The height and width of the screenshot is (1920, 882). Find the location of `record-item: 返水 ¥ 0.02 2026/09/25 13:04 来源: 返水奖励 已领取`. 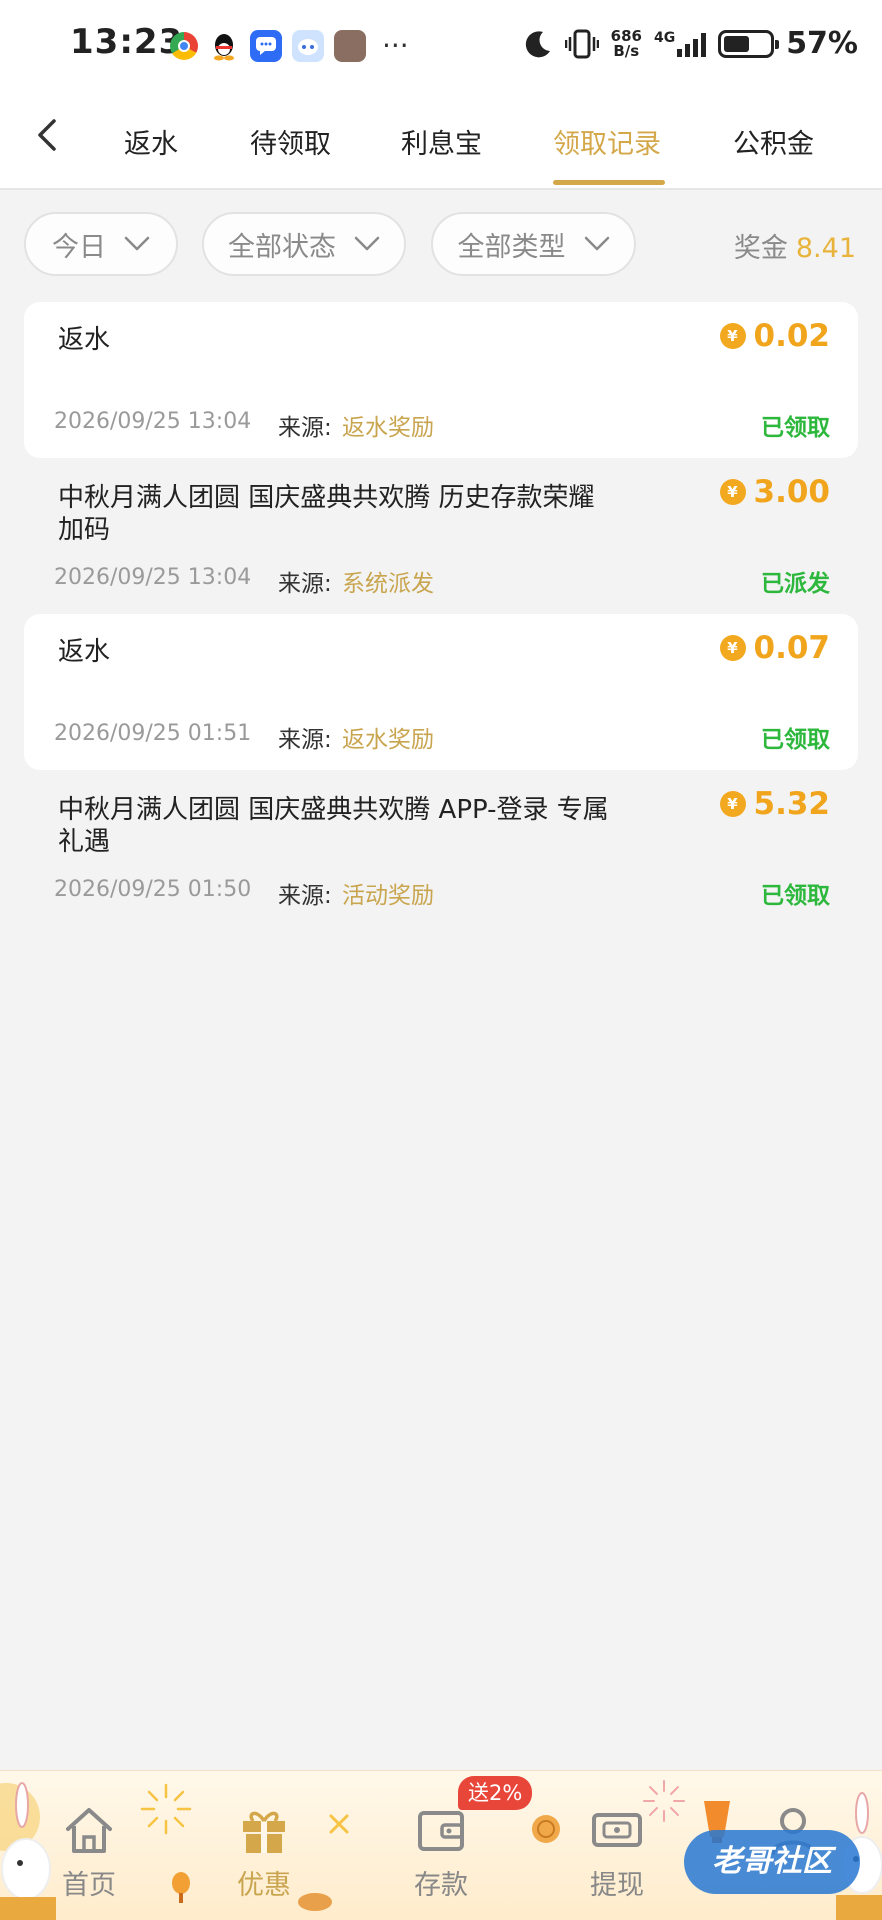

record-item: 返水 ¥ 0.02 2026/09/25 13:04 来源: 返水奖励 已领取 is located at coordinates (441, 380).